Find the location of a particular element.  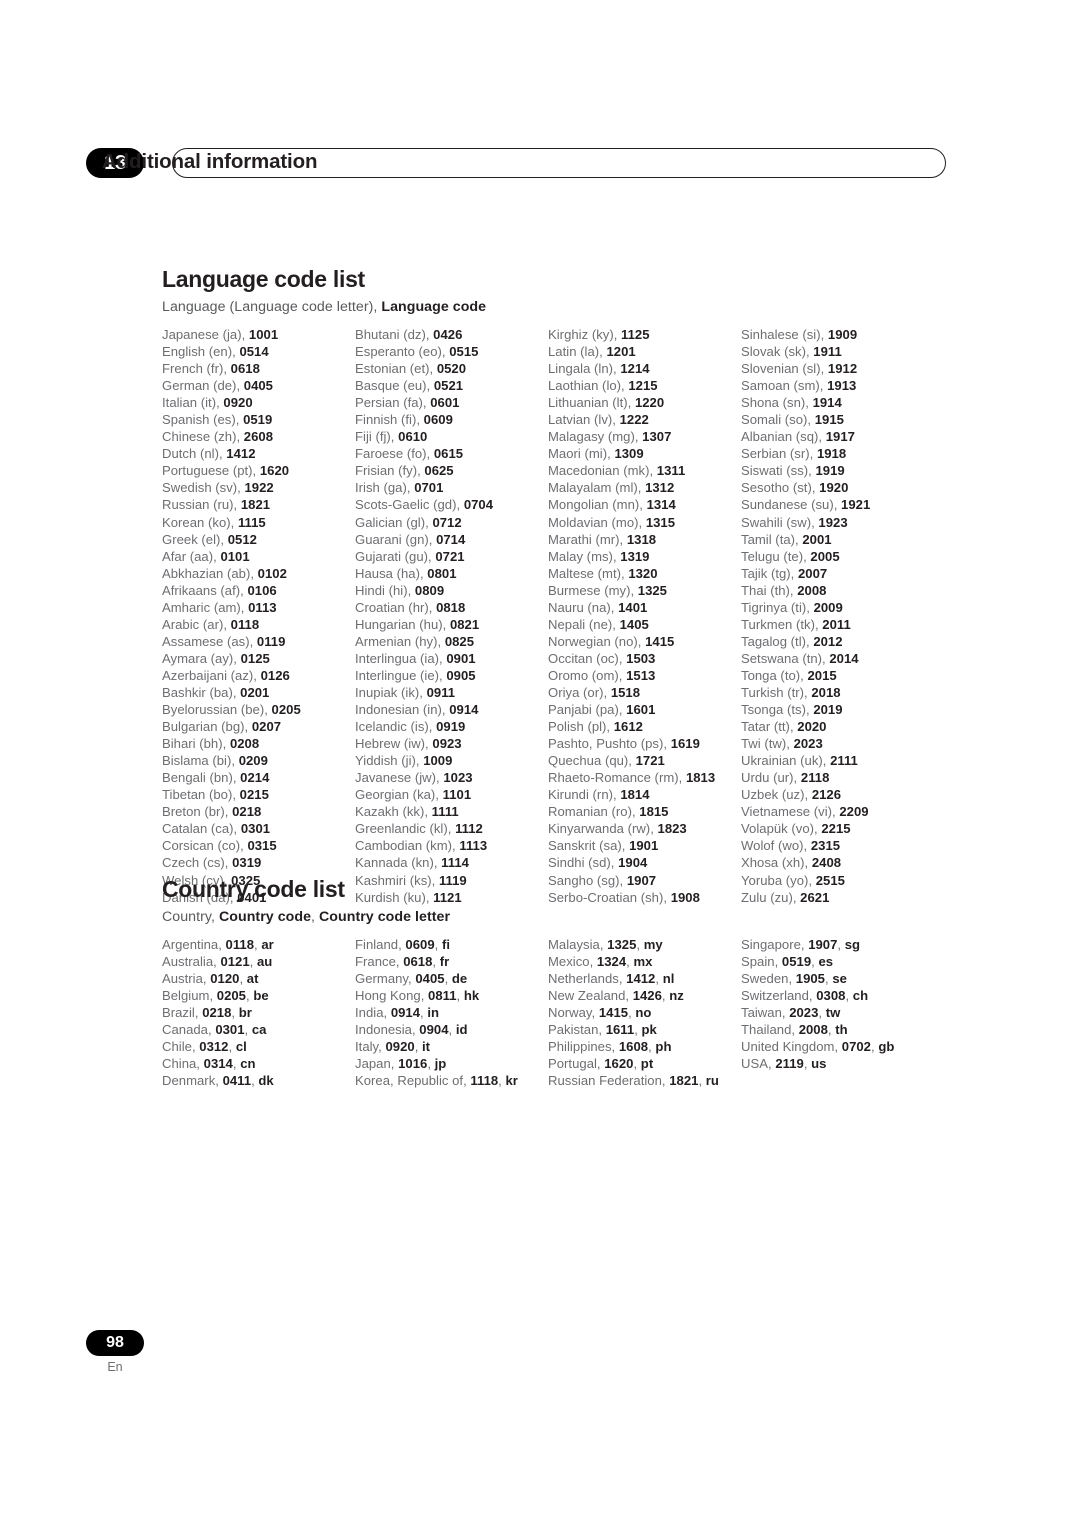

code-entry: Volapük (vo), 2215 is located at coordinates (856, 828).